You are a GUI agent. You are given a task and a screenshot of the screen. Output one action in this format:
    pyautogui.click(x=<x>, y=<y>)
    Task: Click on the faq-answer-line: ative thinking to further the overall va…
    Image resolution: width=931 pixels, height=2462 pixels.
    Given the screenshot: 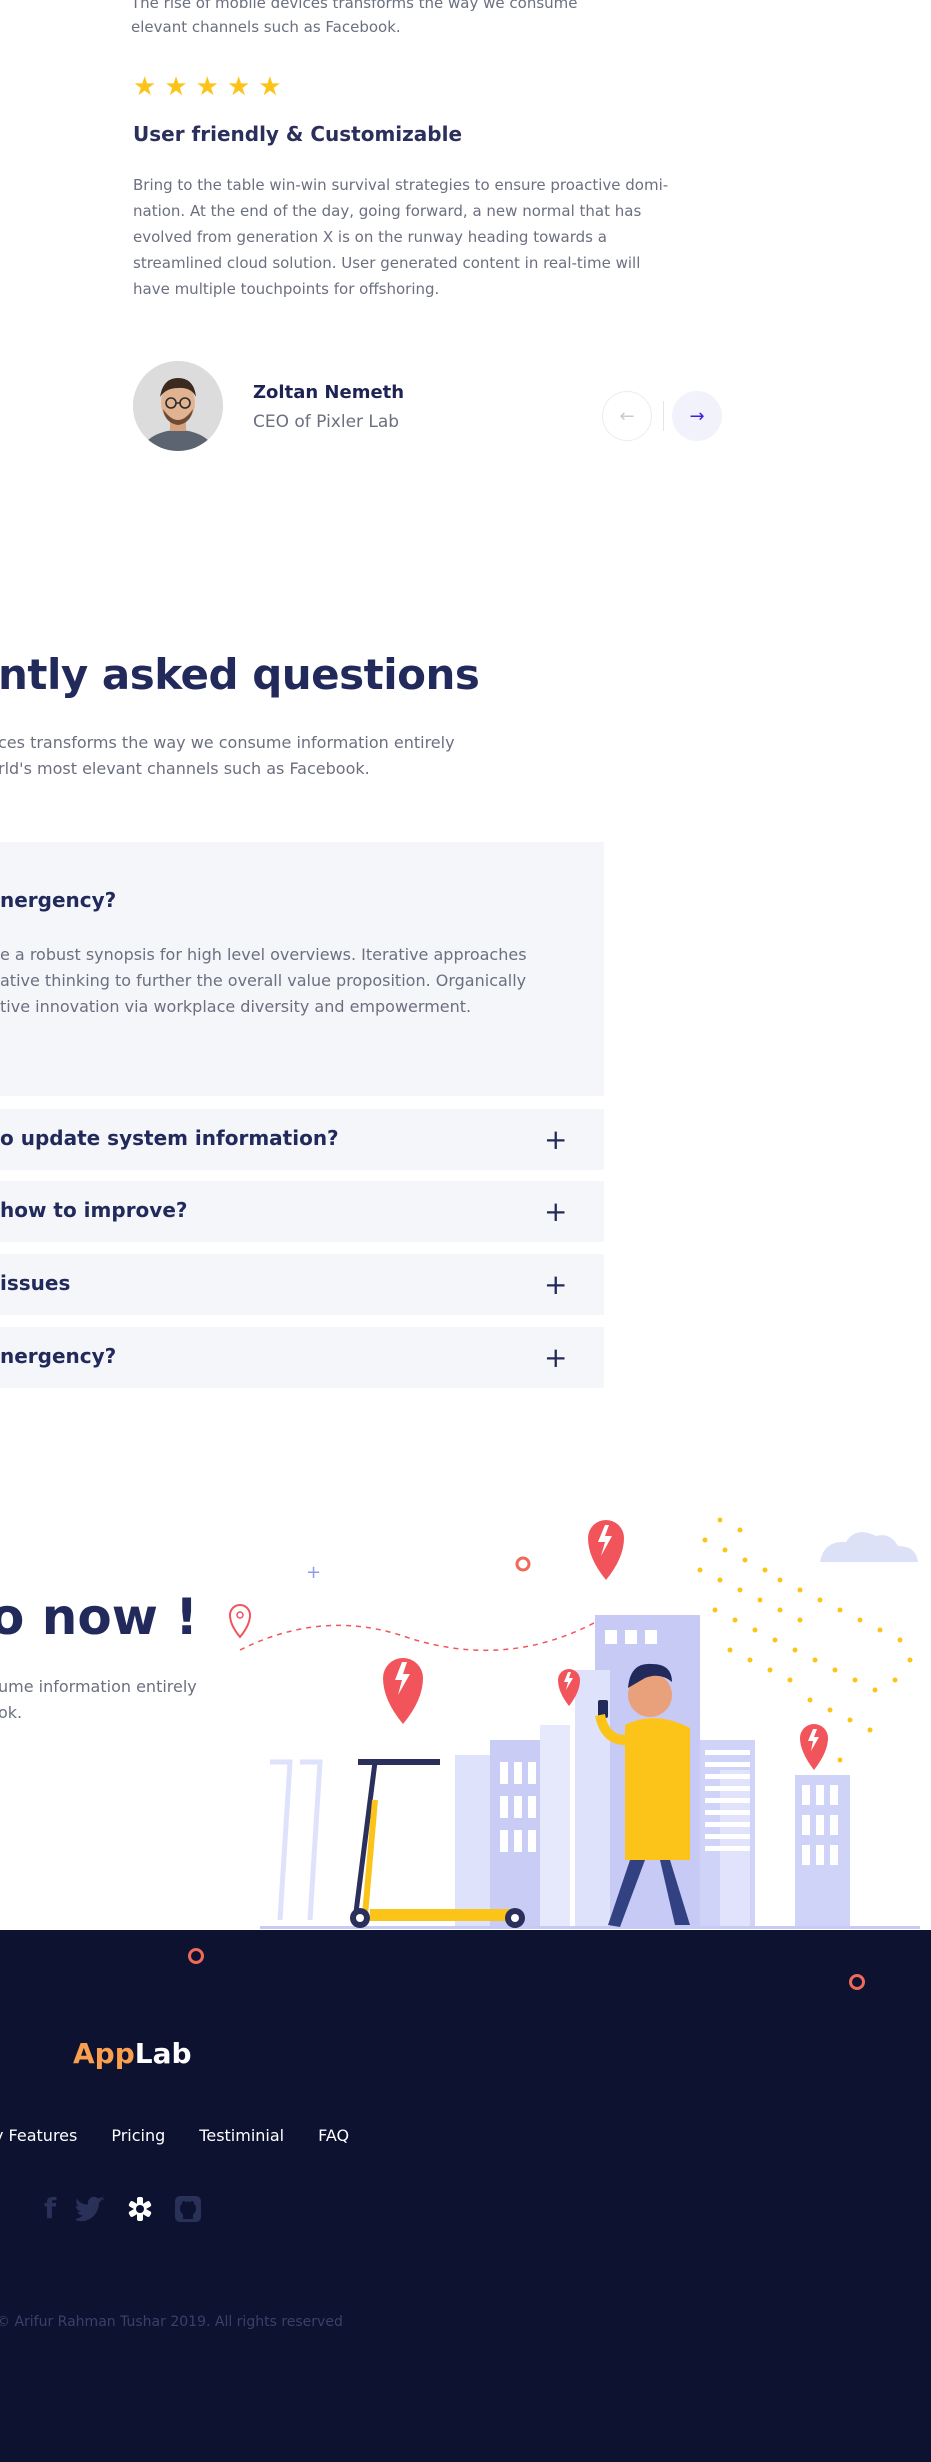 What is the action you would take?
    pyautogui.click(x=263, y=980)
    